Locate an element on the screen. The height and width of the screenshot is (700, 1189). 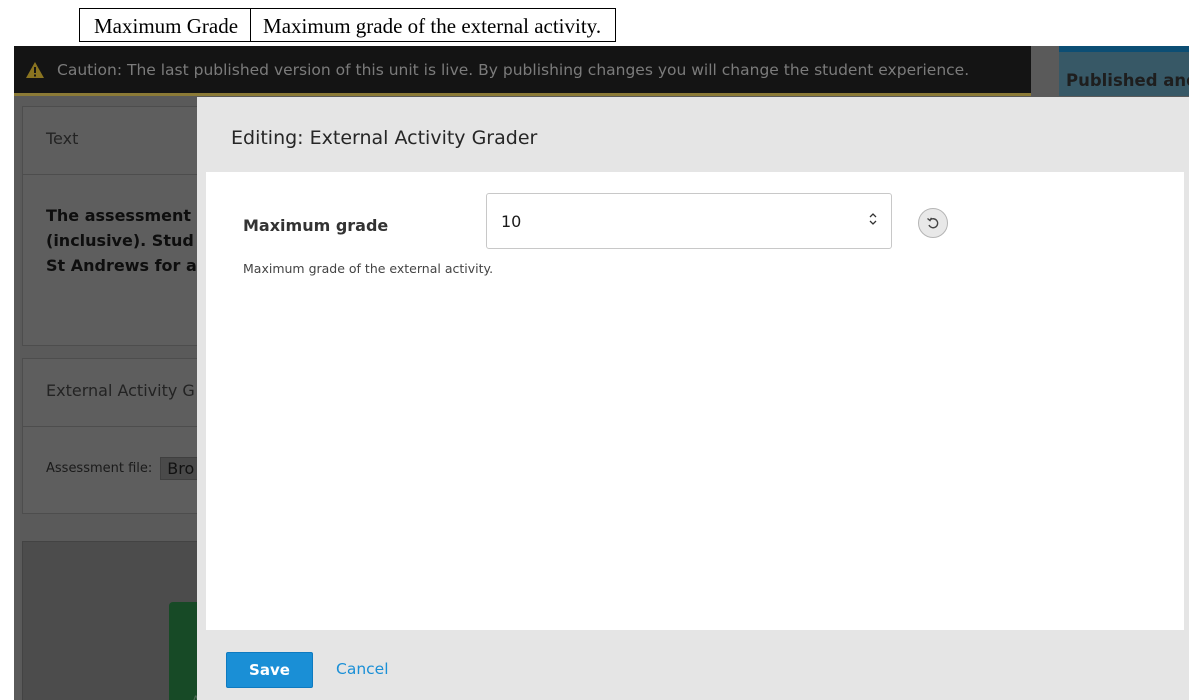
body-line: The assessment is located at coordinates (119, 215).